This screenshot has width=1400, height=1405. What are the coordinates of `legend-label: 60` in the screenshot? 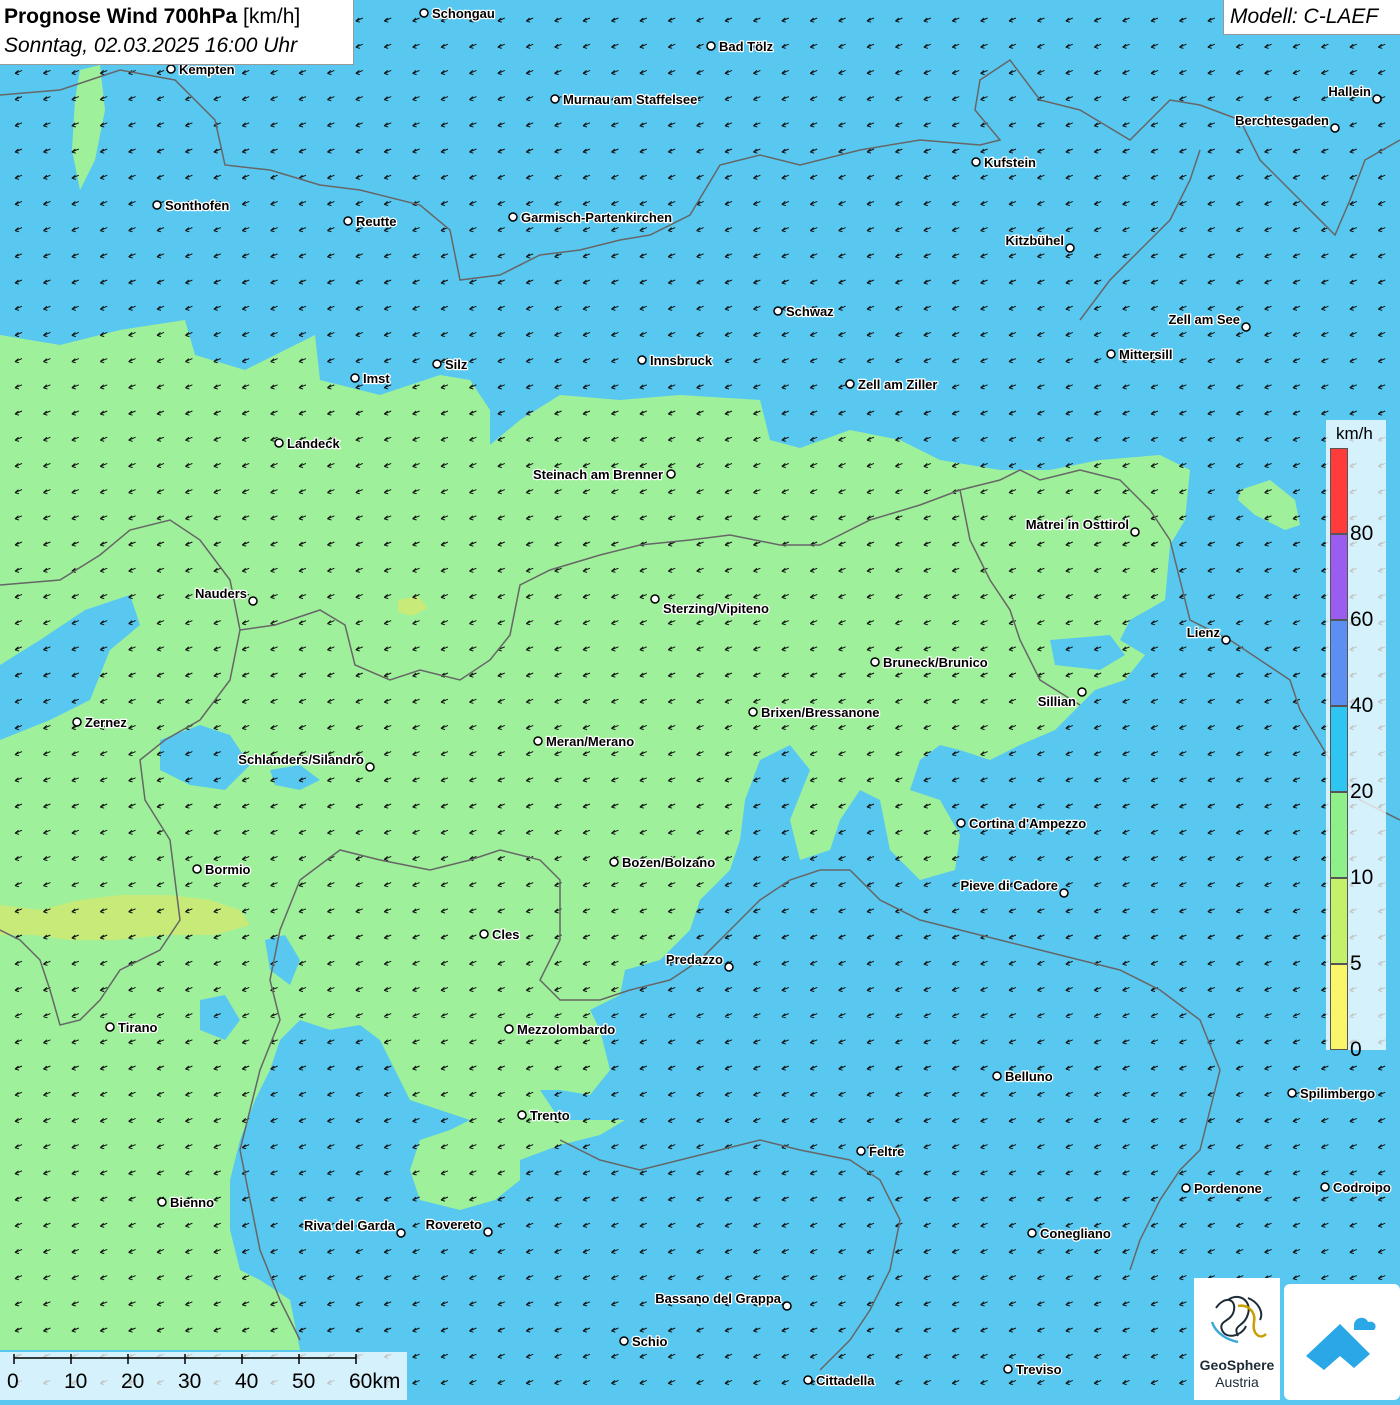 It's located at (1362, 619).